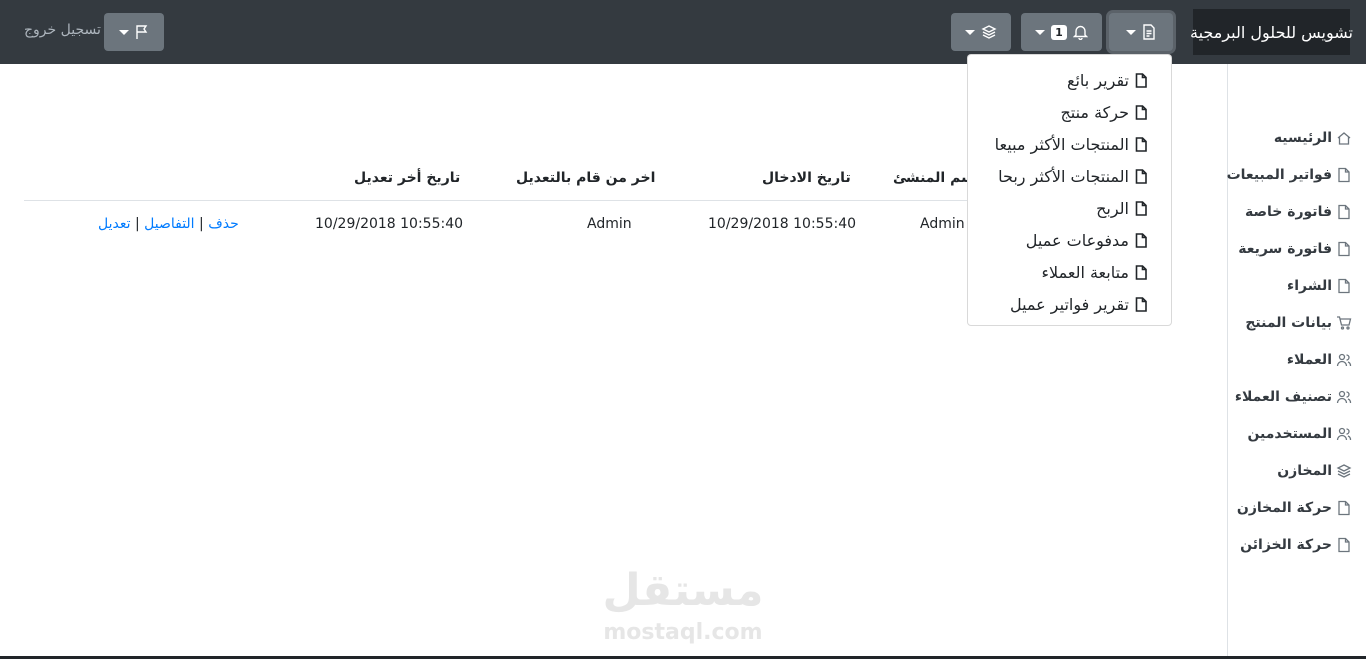 The width and height of the screenshot is (1366, 659). What do you see at coordinates (223, 224) in the screenshot?
I see `delete-link: حذف` at bounding box center [223, 224].